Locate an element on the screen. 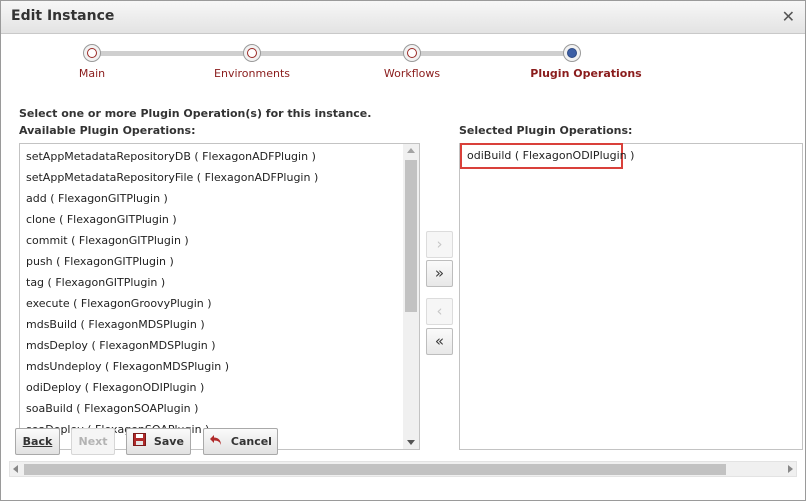 The width and height of the screenshot is (806, 501). save-button-label: Save is located at coordinates (168, 441).